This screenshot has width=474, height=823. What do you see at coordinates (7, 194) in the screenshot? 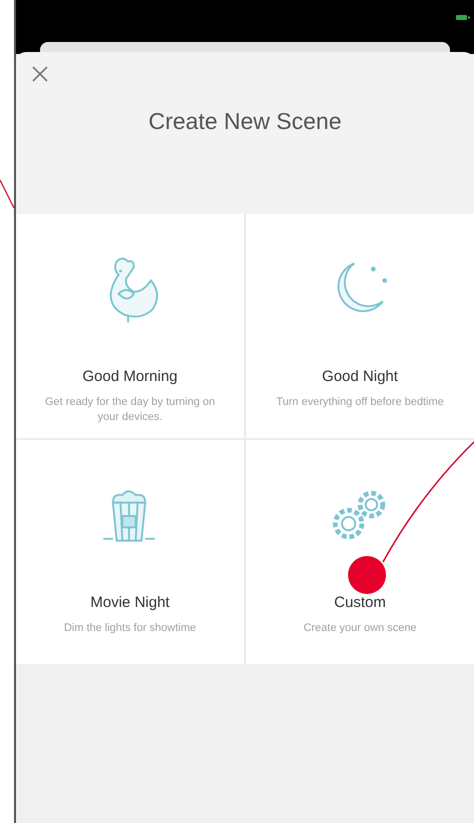
I see `leader-line` at bounding box center [7, 194].